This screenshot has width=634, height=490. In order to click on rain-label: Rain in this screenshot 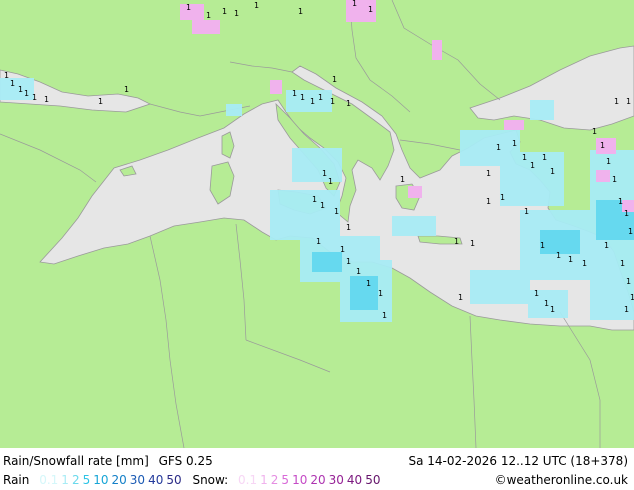, I will do `click(16, 480)`.